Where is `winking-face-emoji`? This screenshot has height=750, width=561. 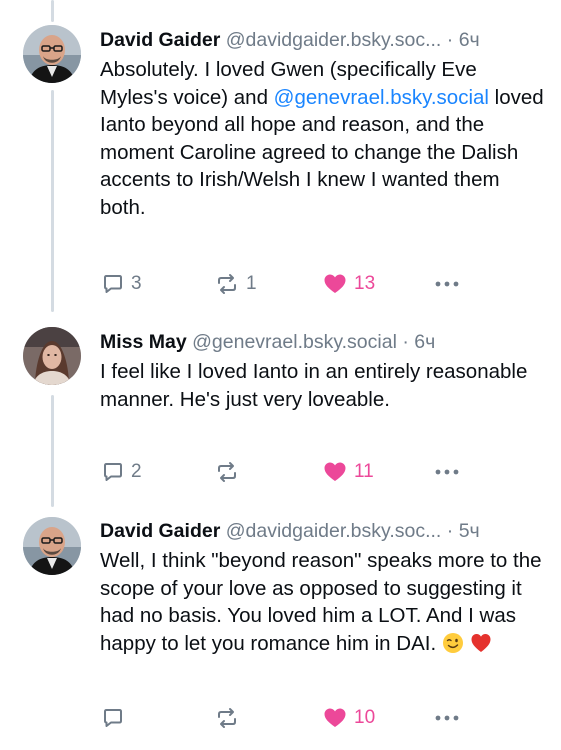 winking-face-emoji is located at coordinates (452, 642).